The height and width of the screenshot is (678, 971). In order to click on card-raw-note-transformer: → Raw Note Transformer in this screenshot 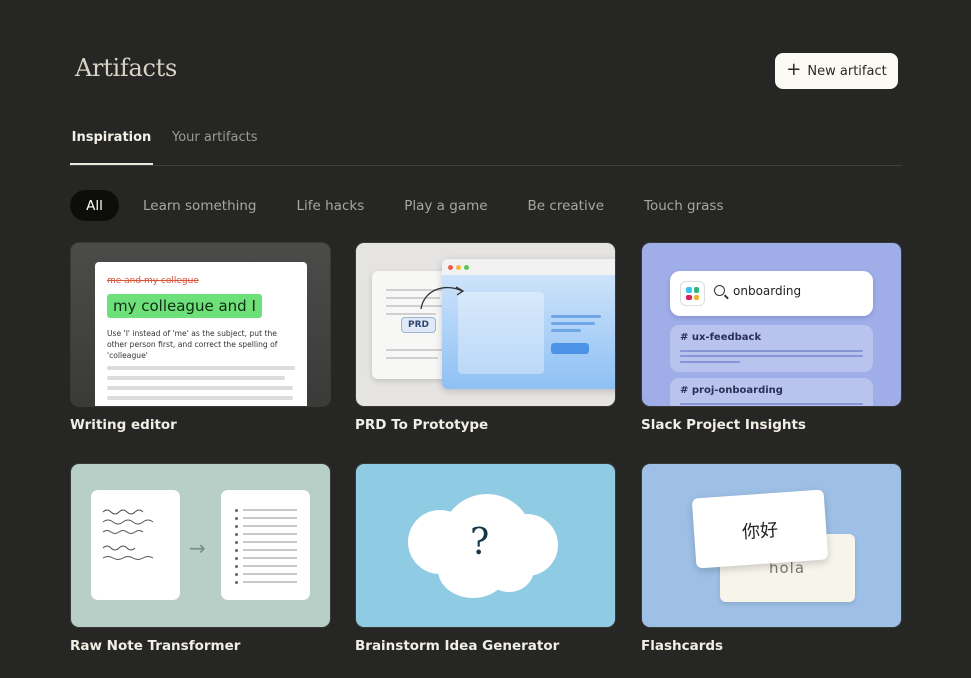, I will do `click(200, 558)`.